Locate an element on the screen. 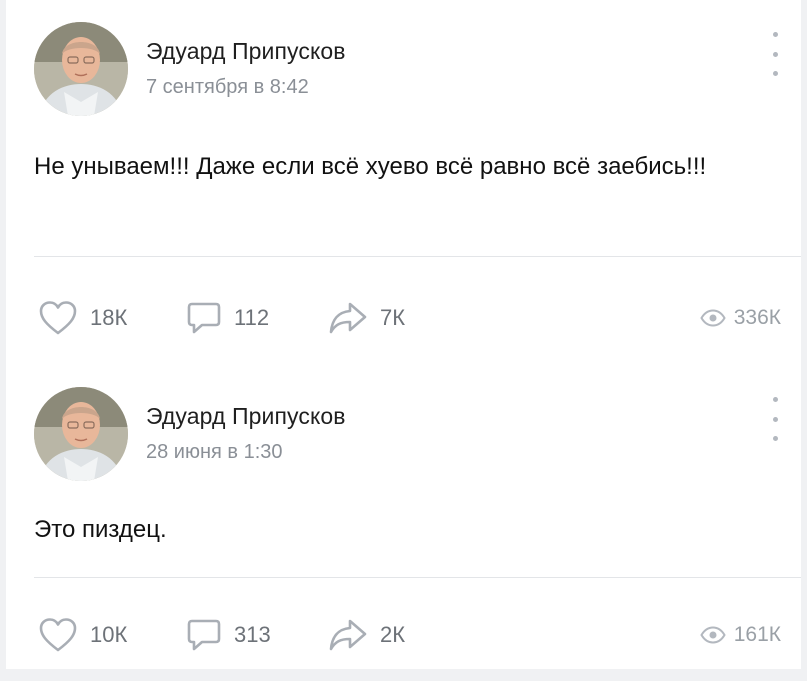 The height and width of the screenshot is (681, 807). views-counter: 336К is located at coordinates (740, 318).